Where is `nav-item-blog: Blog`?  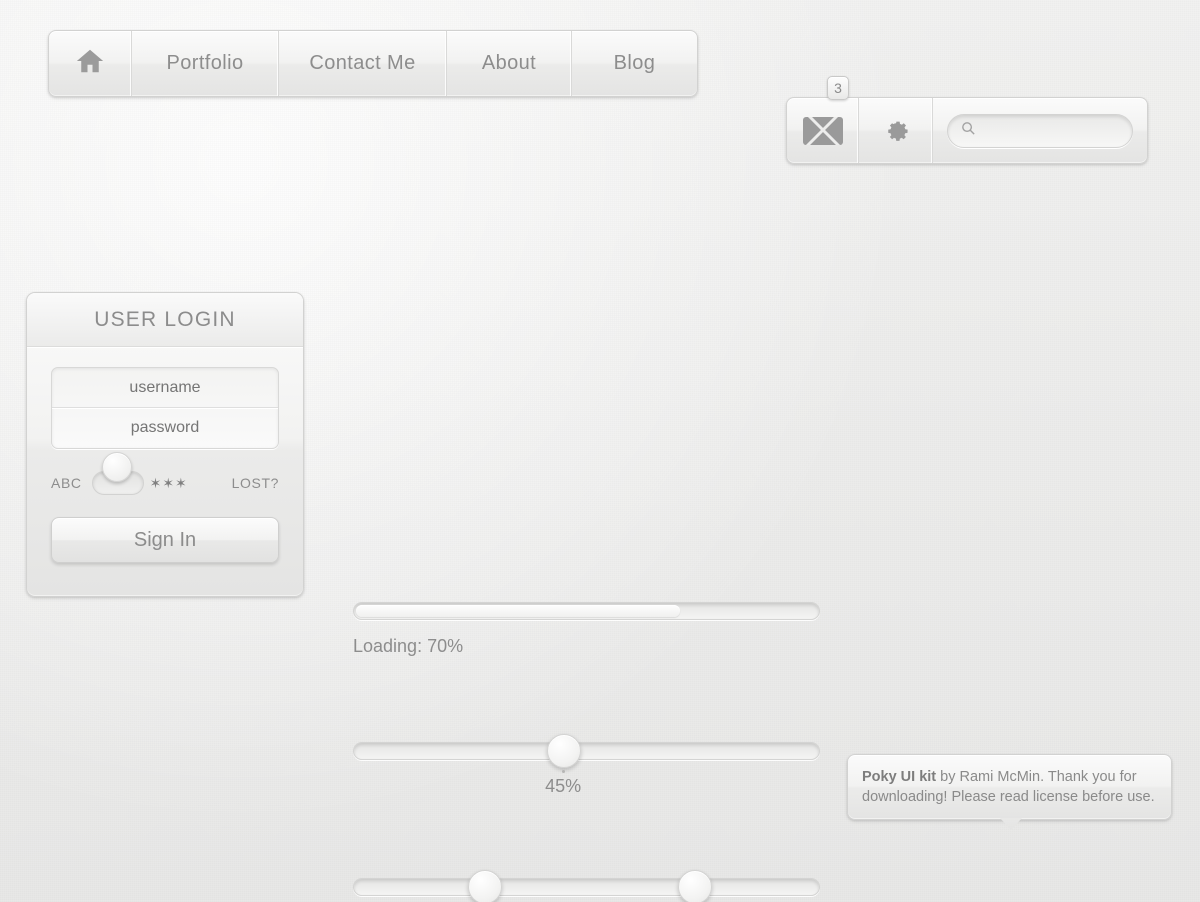 nav-item-blog: Blog is located at coordinates (634, 63).